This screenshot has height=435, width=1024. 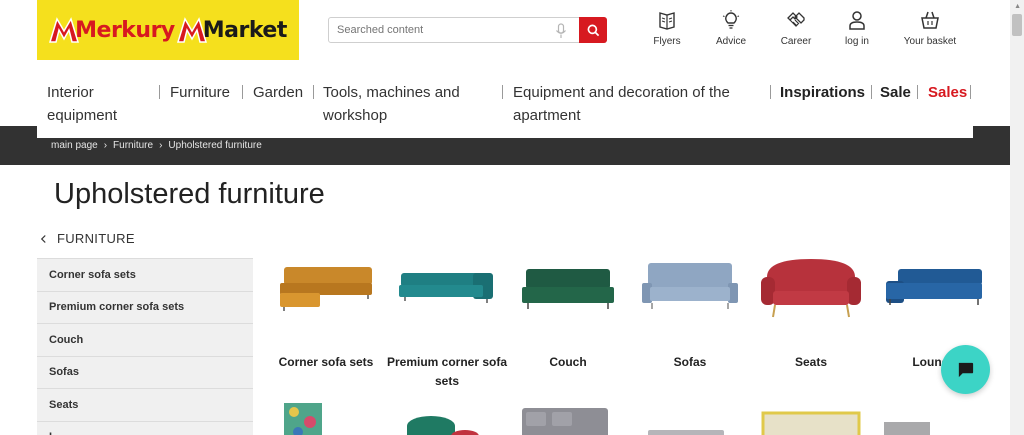 I want to click on search-bar, so click(x=467, y=30).